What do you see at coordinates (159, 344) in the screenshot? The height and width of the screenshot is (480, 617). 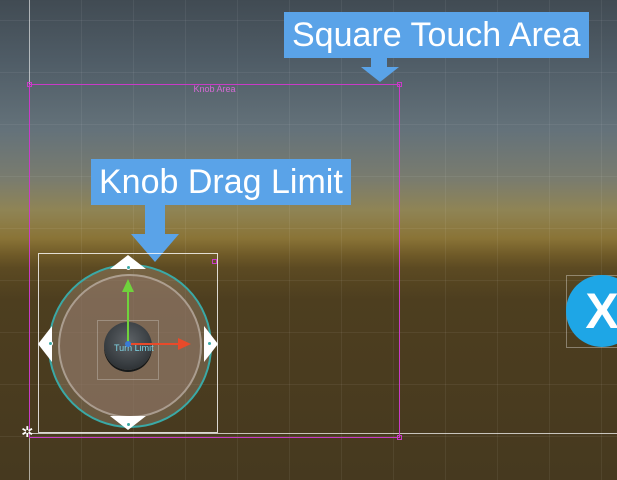 I see `red-arrow-icon` at bounding box center [159, 344].